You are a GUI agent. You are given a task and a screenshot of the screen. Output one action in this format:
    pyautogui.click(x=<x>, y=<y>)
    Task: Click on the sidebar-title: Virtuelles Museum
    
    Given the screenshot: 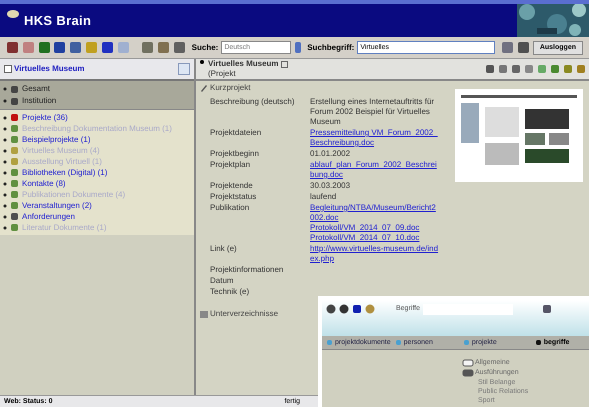 What is the action you would take?
    pyautogui.click(x=49, y=69)
    